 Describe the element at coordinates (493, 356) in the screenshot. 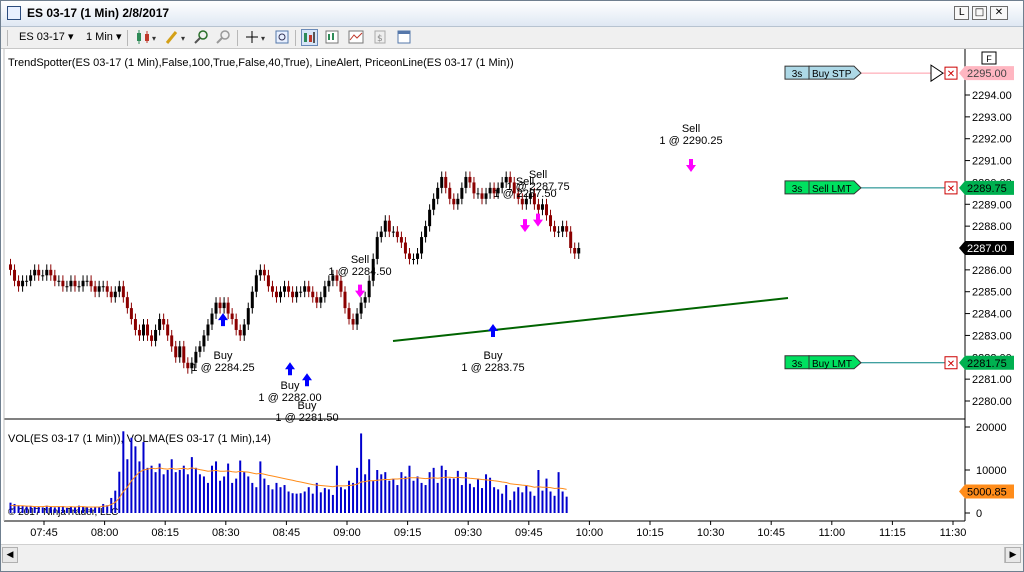

I see `signal-side-label: Buy` at that location.